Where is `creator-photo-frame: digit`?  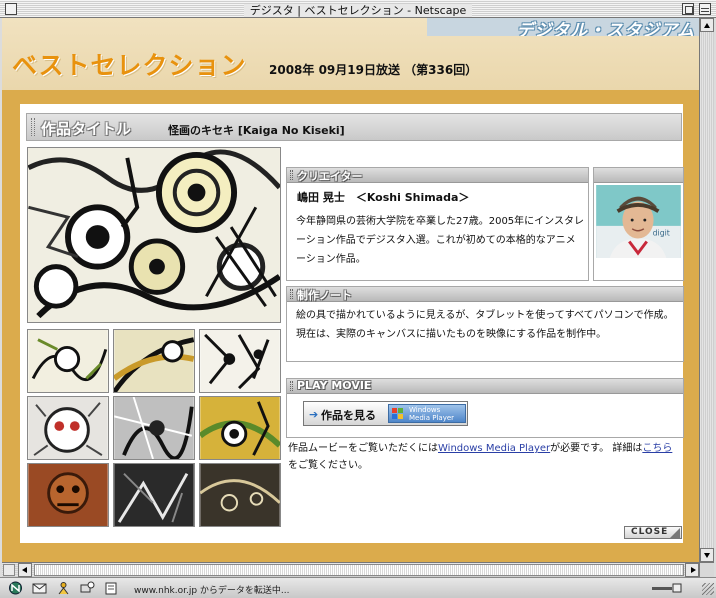
creator-photo-frame: digit is located at coordinates (638, 224).